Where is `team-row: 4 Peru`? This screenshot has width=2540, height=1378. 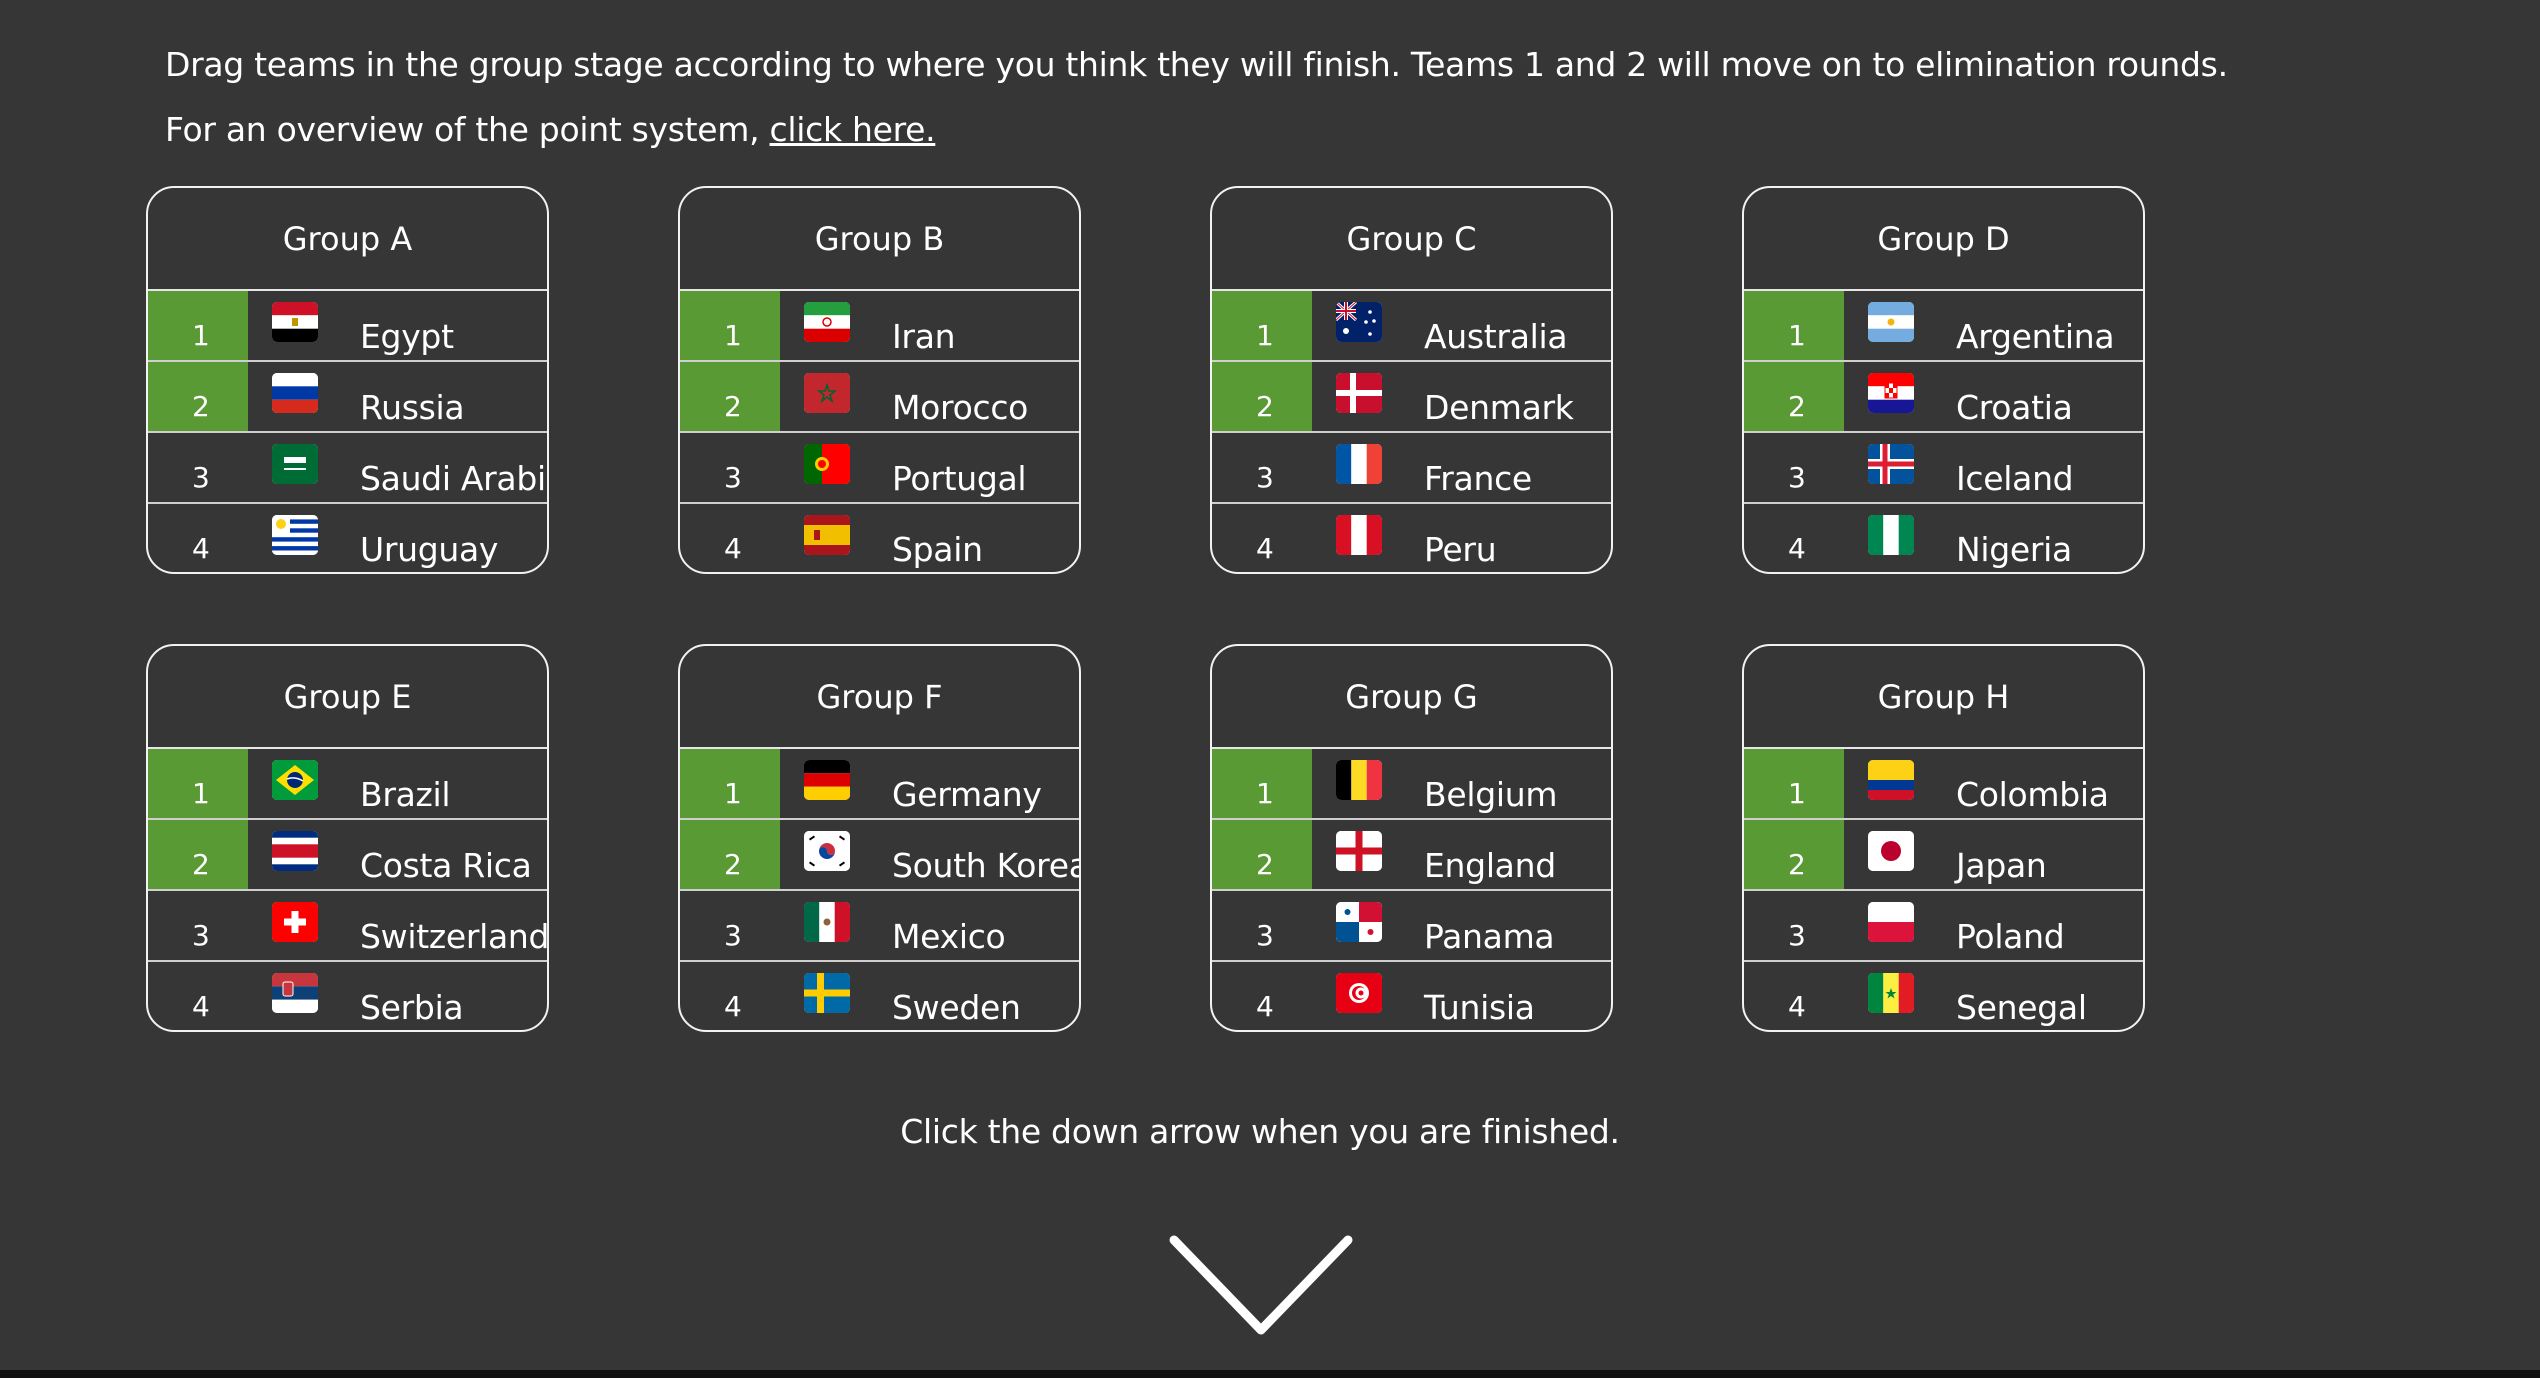
team-row: 4 Peru is located at coordinates (1411, 538).